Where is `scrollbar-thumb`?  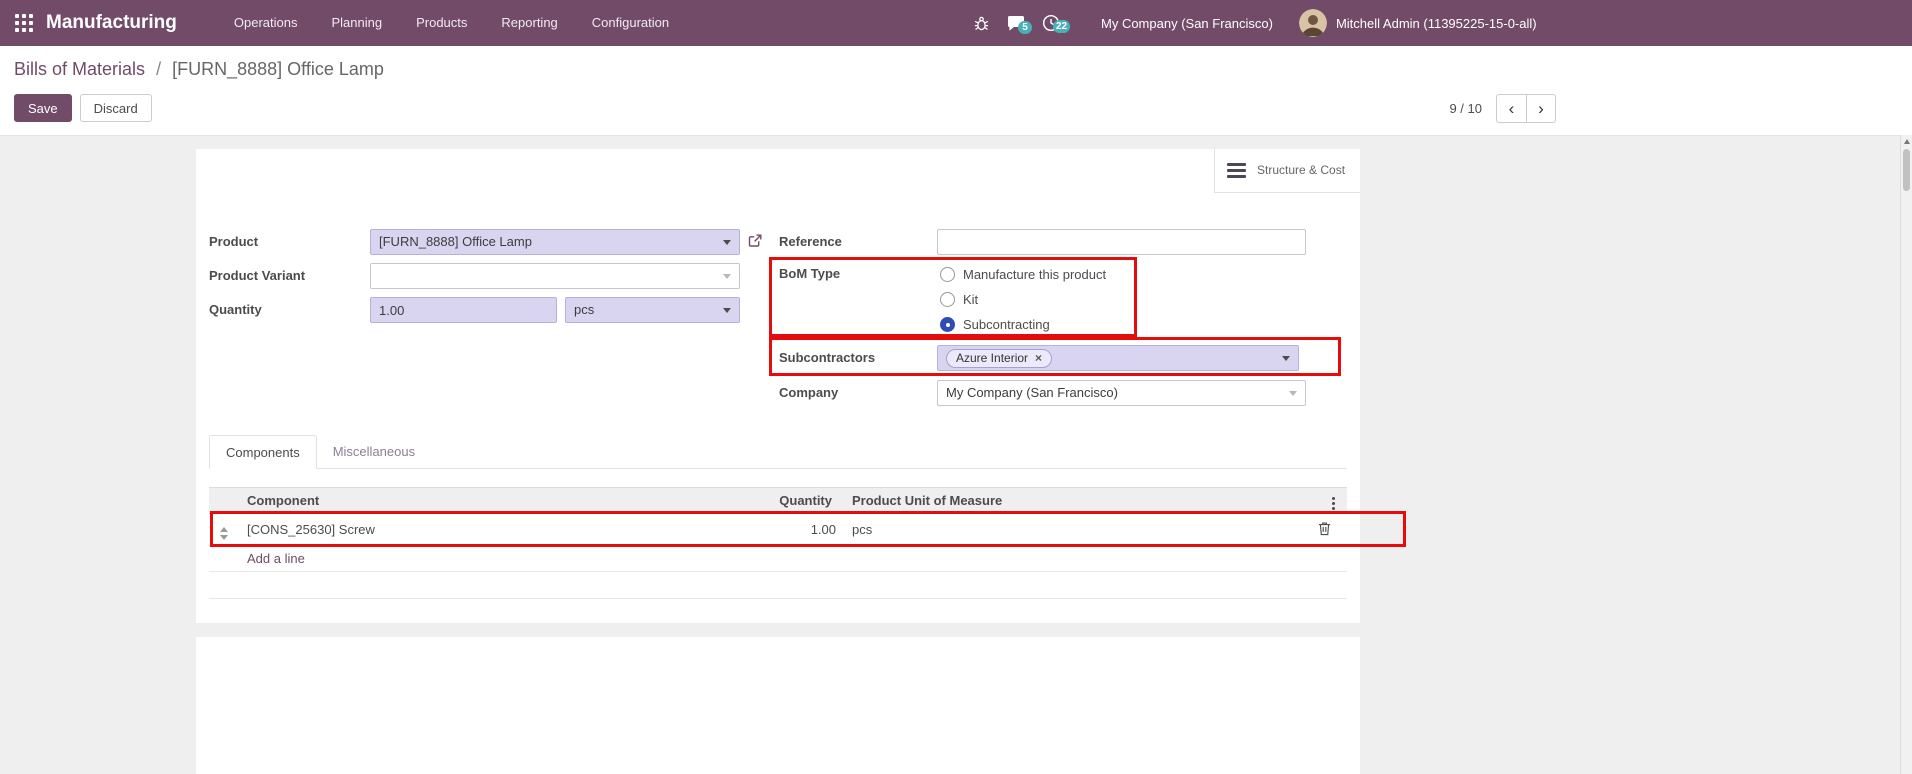 scrollbar-thumb is located at coordinates (1906, 170).